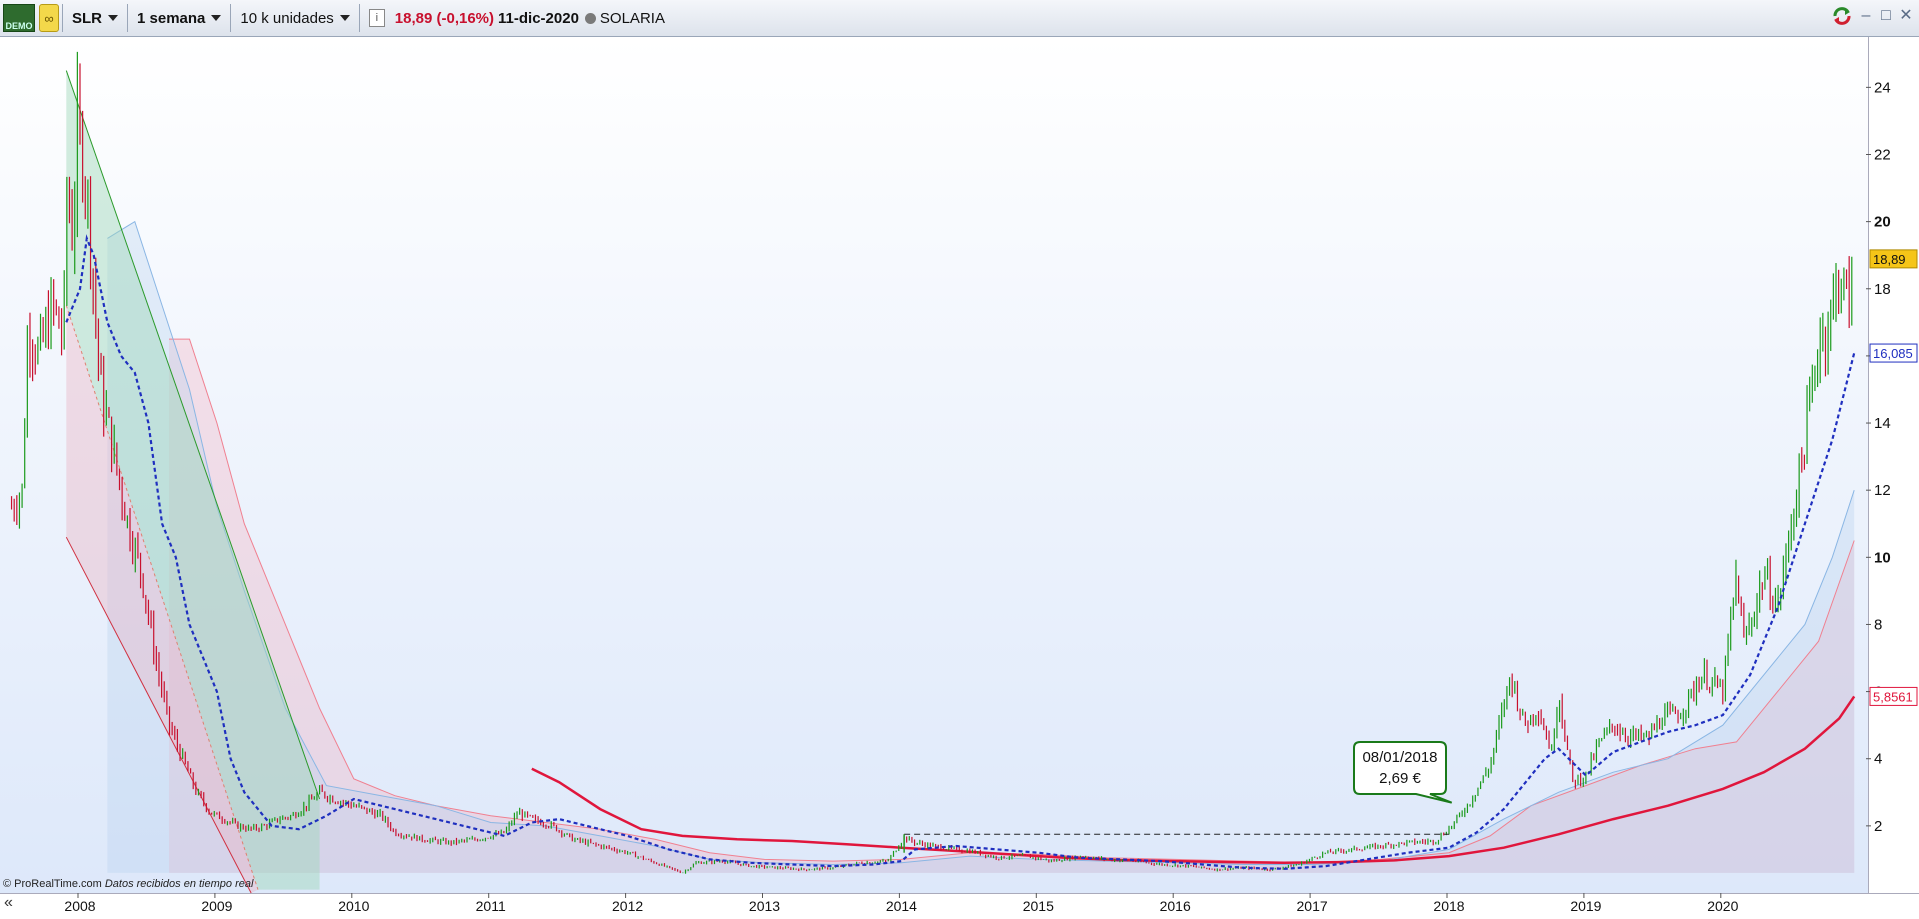 The width and height of the screenshot is (1919, 919). I want to click on price-change: 18,89 (-0,16%), so click(444, 18).